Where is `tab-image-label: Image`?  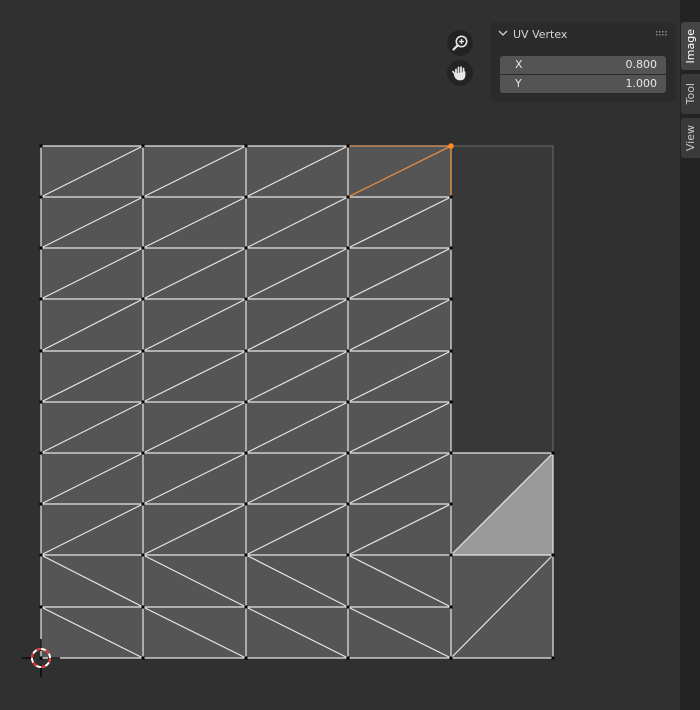
tab-image-label: Image is located at coordinates (690, 46).